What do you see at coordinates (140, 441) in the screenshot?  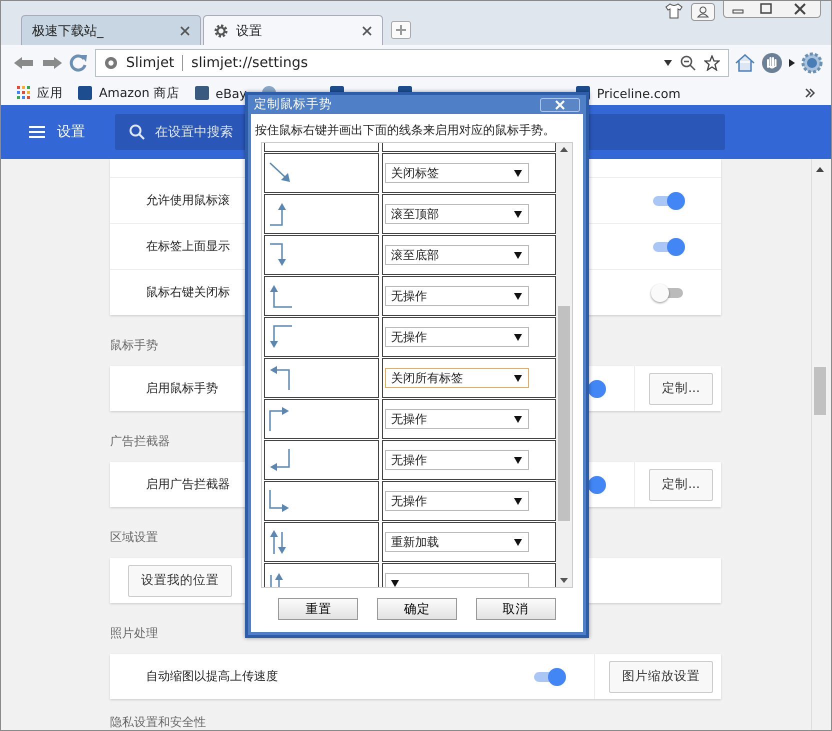 I see `section-title: 广告拦截器` at bounding box center [140, 441].